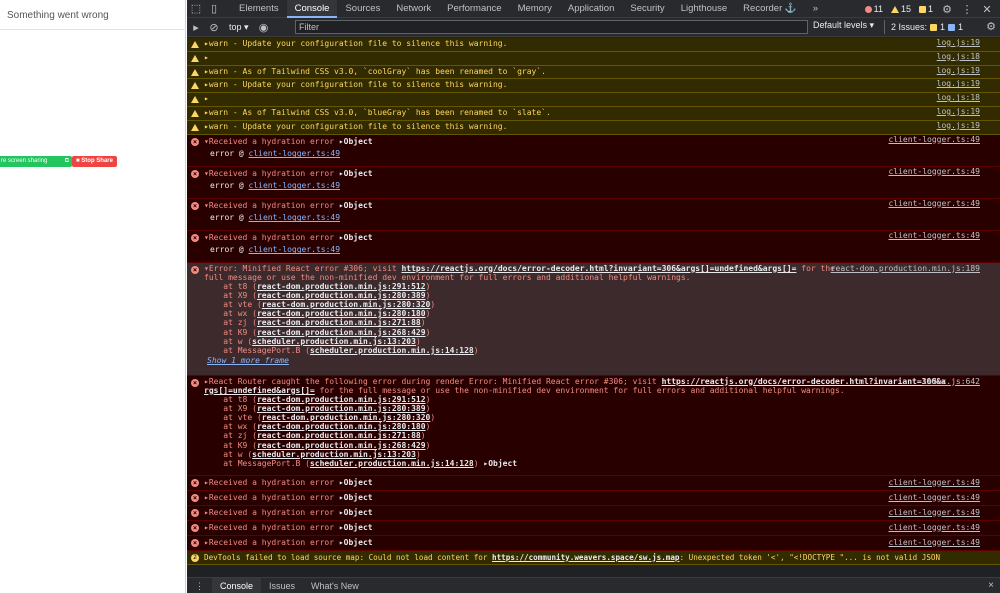 This screenshot has width=1000, height=593. Describe the element at coordinates (196, 9) in the screenshot. I see `inspect-element-icon: ⬚` at that location.